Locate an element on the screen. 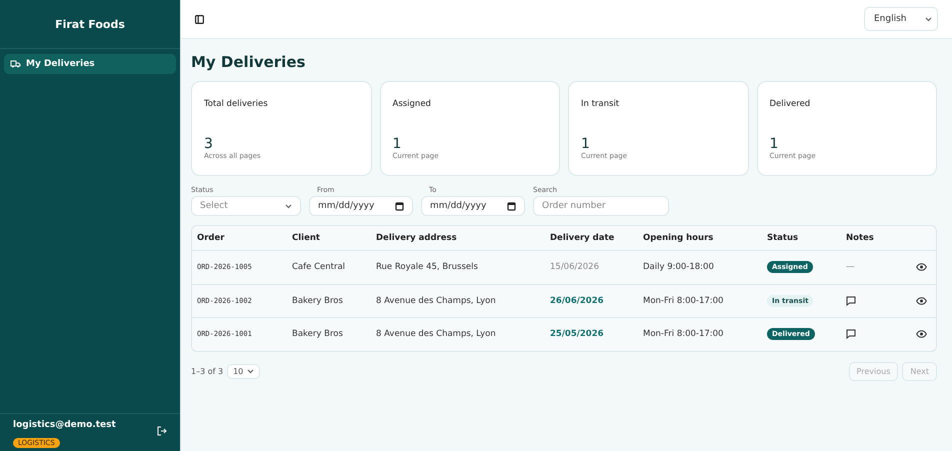 The height and width of the screenshot is (451, 952). column-header: Delivery address is located at coordinates (417, 238).